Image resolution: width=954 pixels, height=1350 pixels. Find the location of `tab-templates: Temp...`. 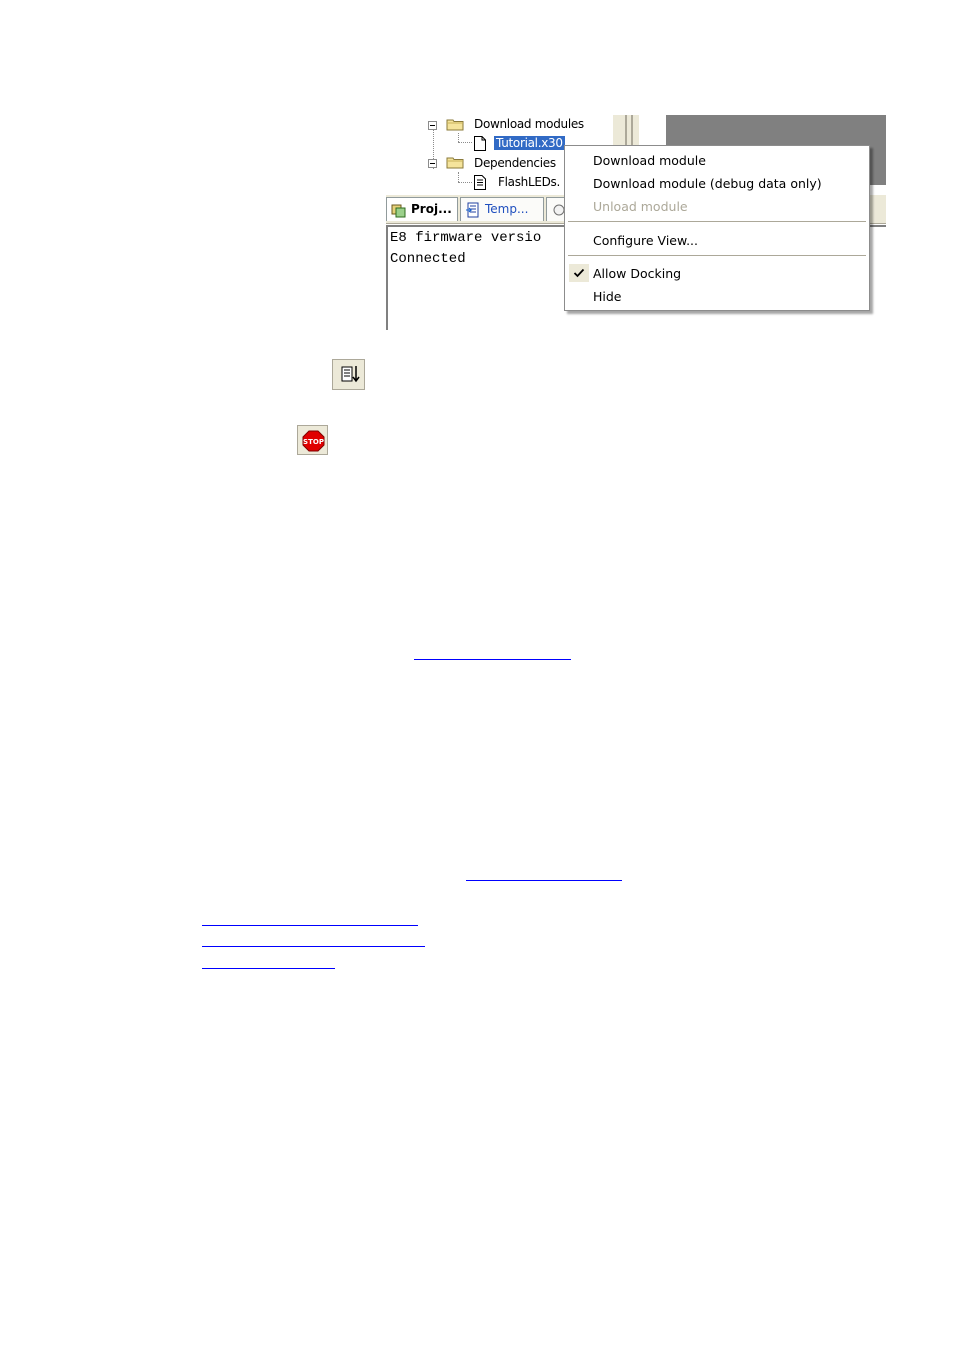

tab-templates: Temp... is located at coordinates (502, 209).